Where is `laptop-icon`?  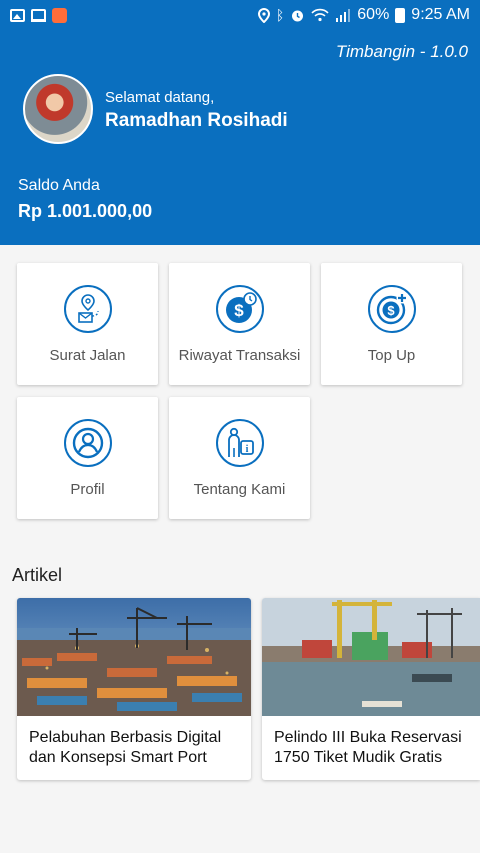 laptop-icon is located at coordinates (38, 15).